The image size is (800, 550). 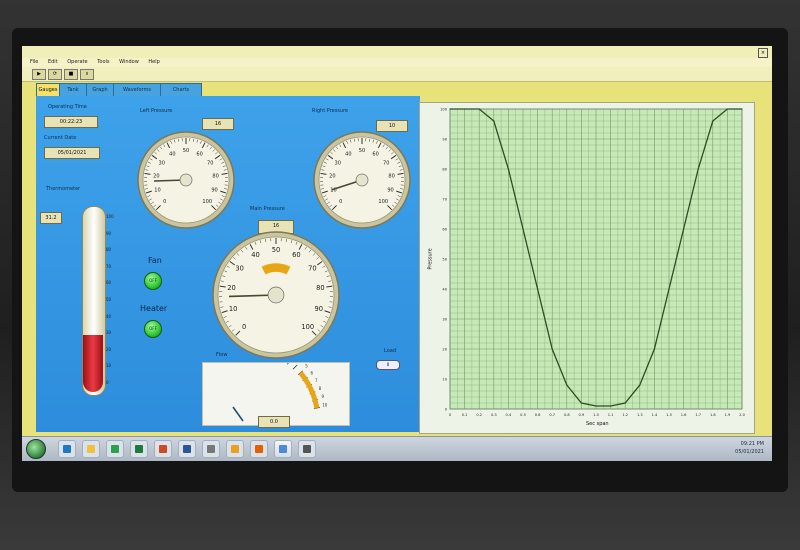 What do you see at coordinates (362, 180) in the screenshot?
I see `right-pressure-gauge: 0102030405060708090100` at bounding box center [362, 180].